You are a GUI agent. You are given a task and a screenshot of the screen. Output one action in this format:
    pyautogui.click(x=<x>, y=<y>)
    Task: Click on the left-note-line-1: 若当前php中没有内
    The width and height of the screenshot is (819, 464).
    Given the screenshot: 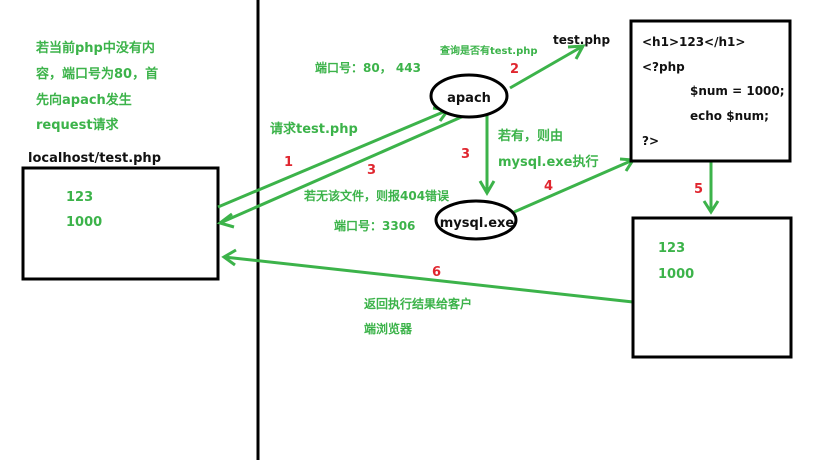 What is the action you would take?
    pyautogui.click(x=95, y=48)
    